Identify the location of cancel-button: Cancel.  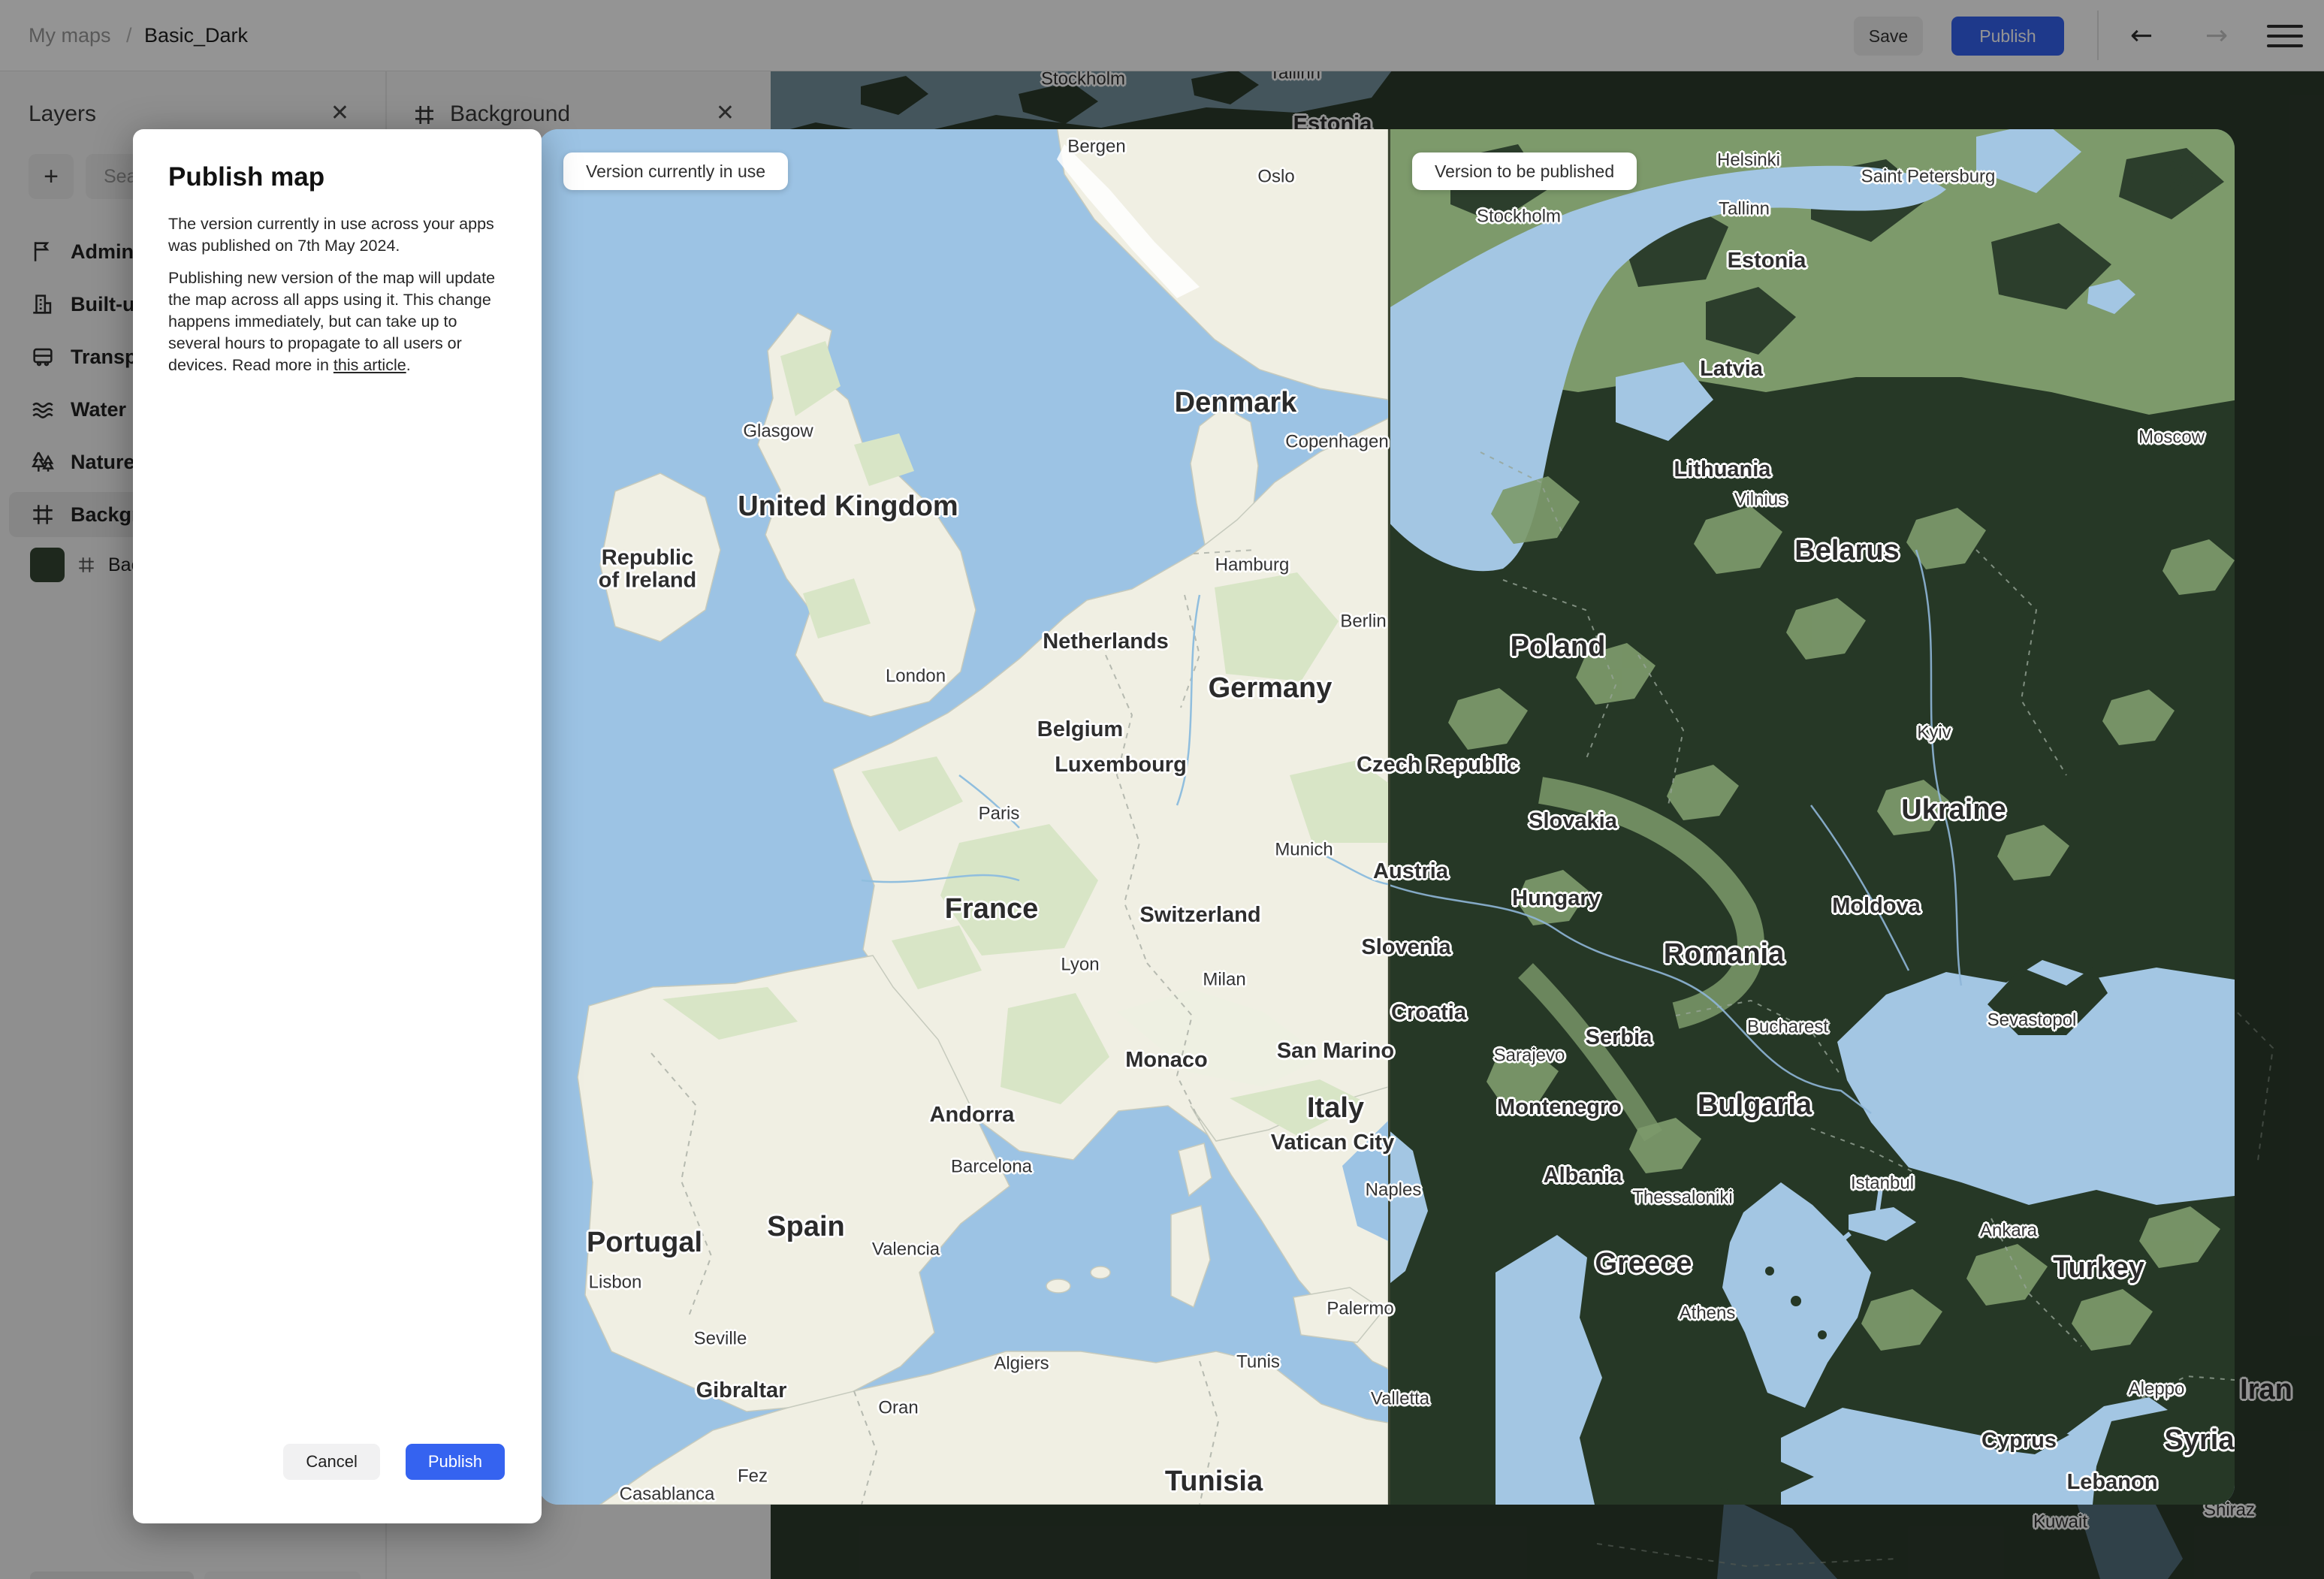
(331, 1462).